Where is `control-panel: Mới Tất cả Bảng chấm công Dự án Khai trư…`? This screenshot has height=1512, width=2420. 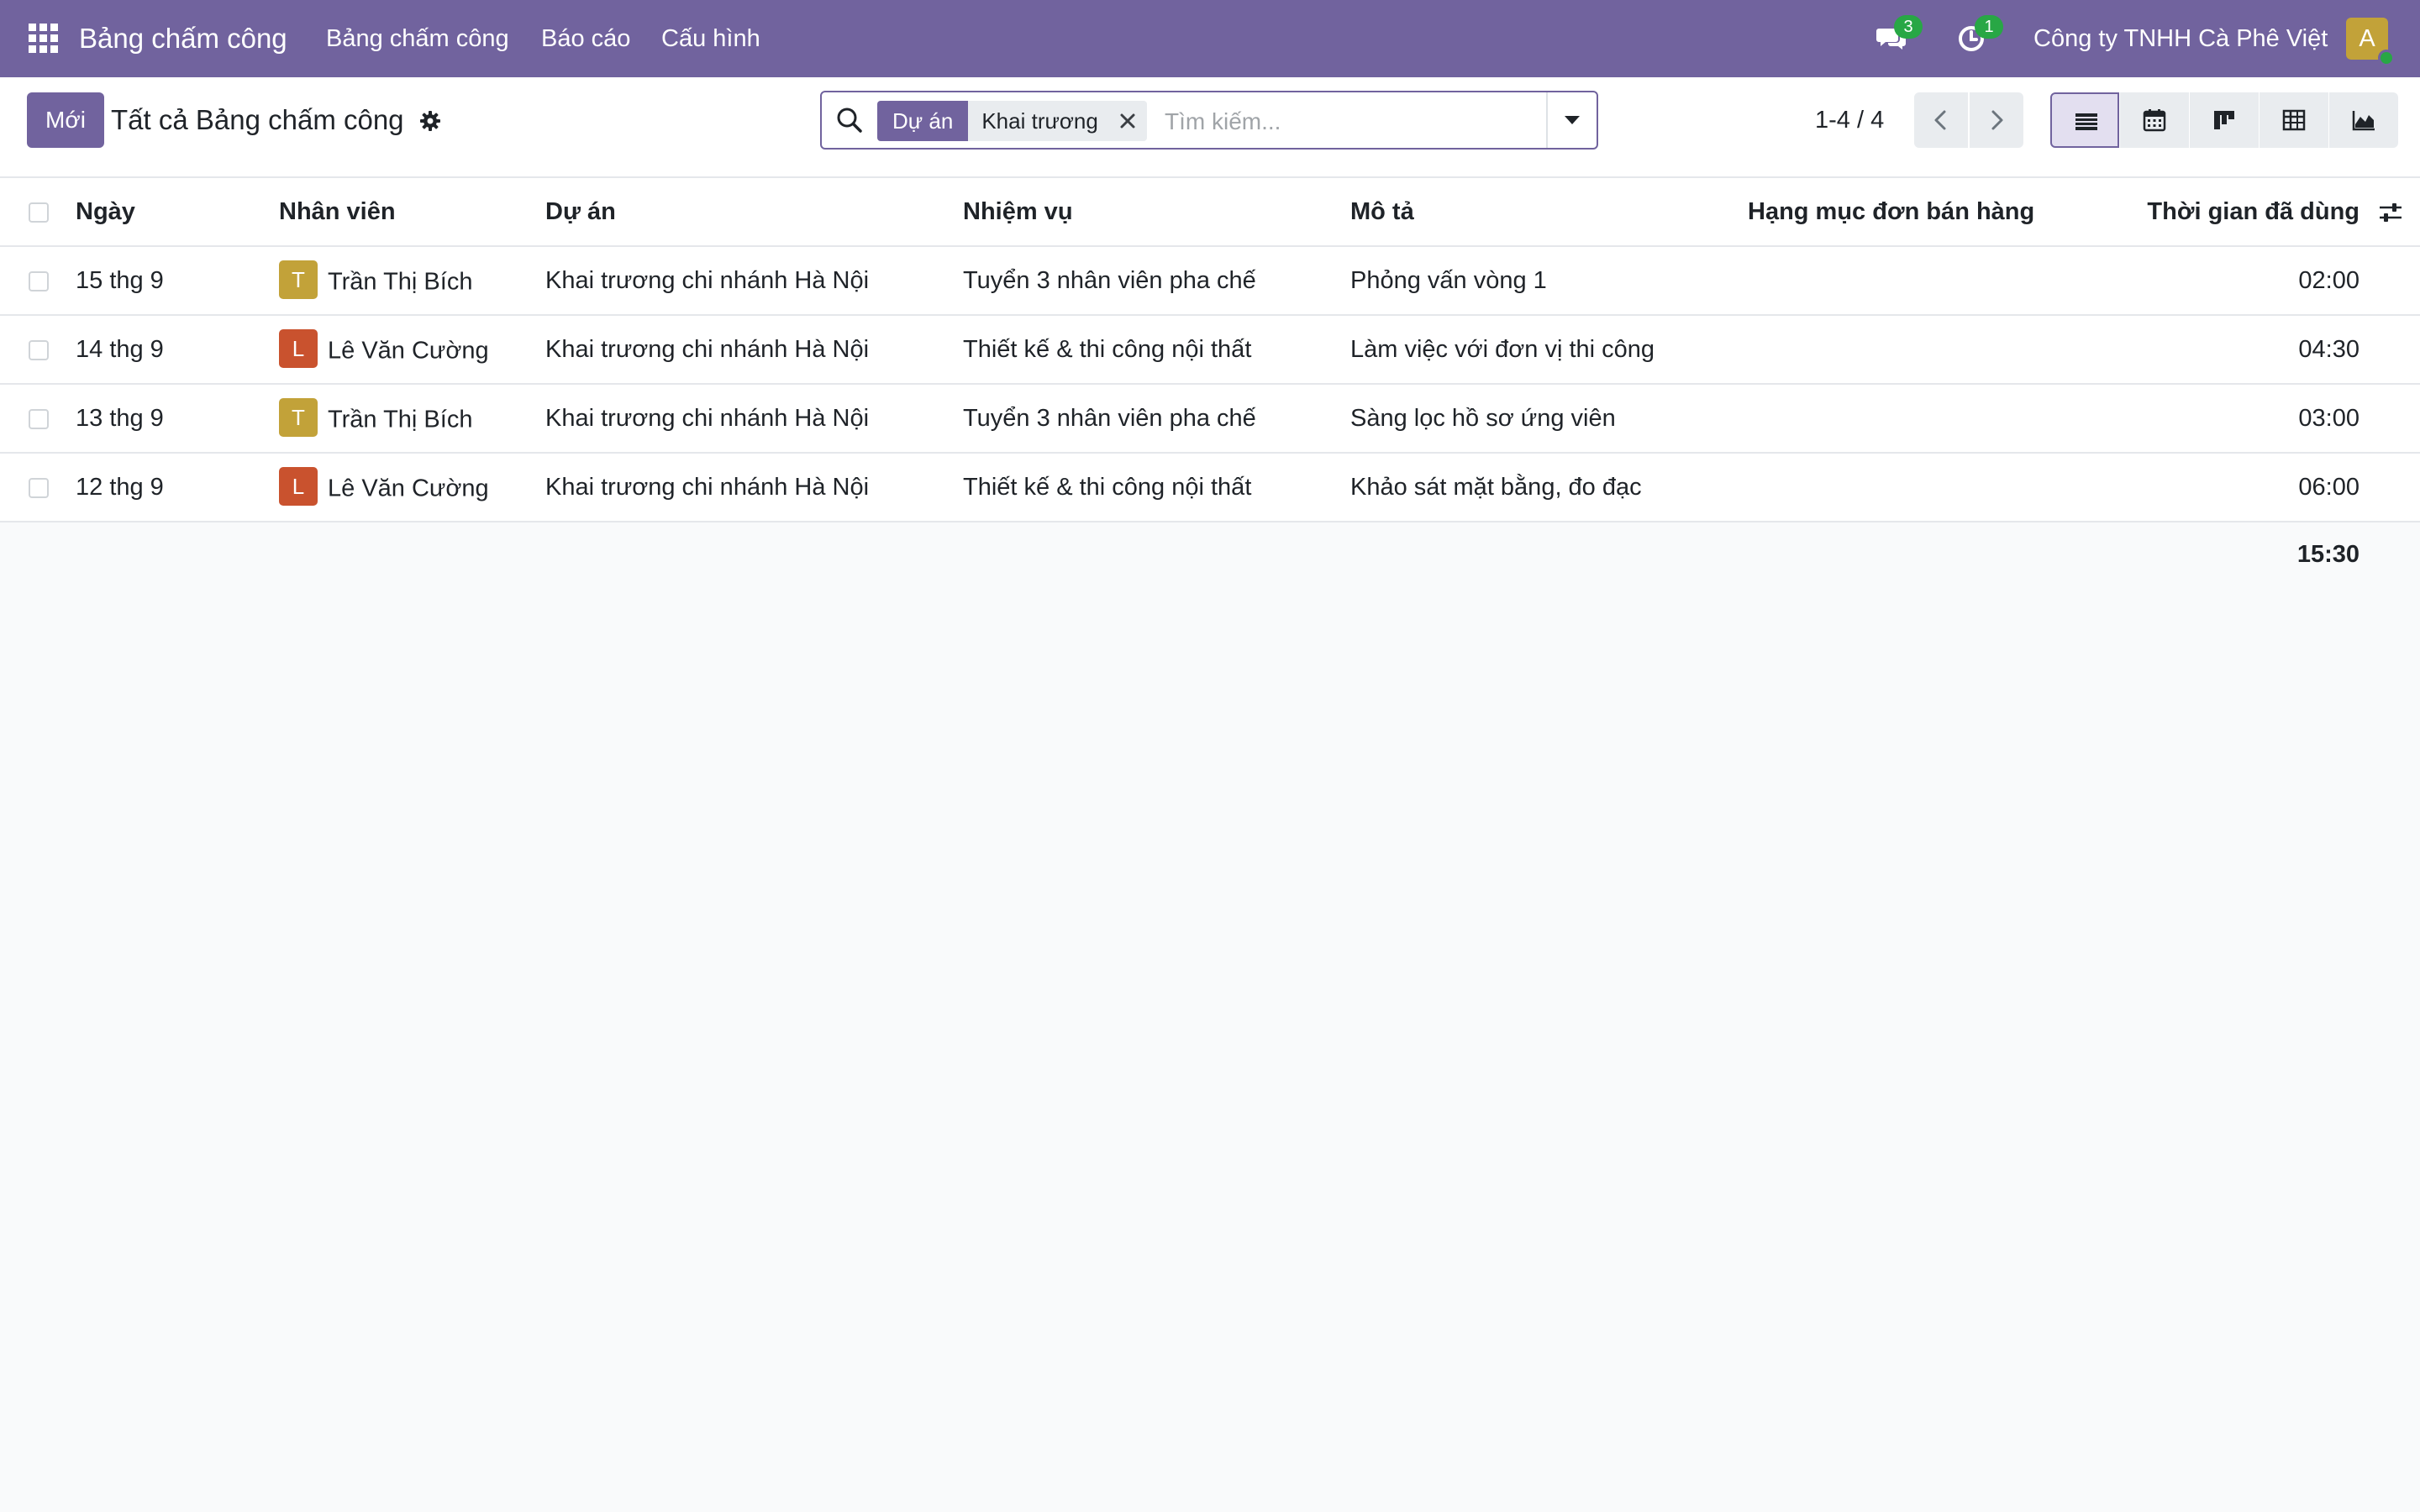 control-panel: Mới Tất cả Bảng chấm công Dự án Khai trư… is located at coordinates (1210, 127).